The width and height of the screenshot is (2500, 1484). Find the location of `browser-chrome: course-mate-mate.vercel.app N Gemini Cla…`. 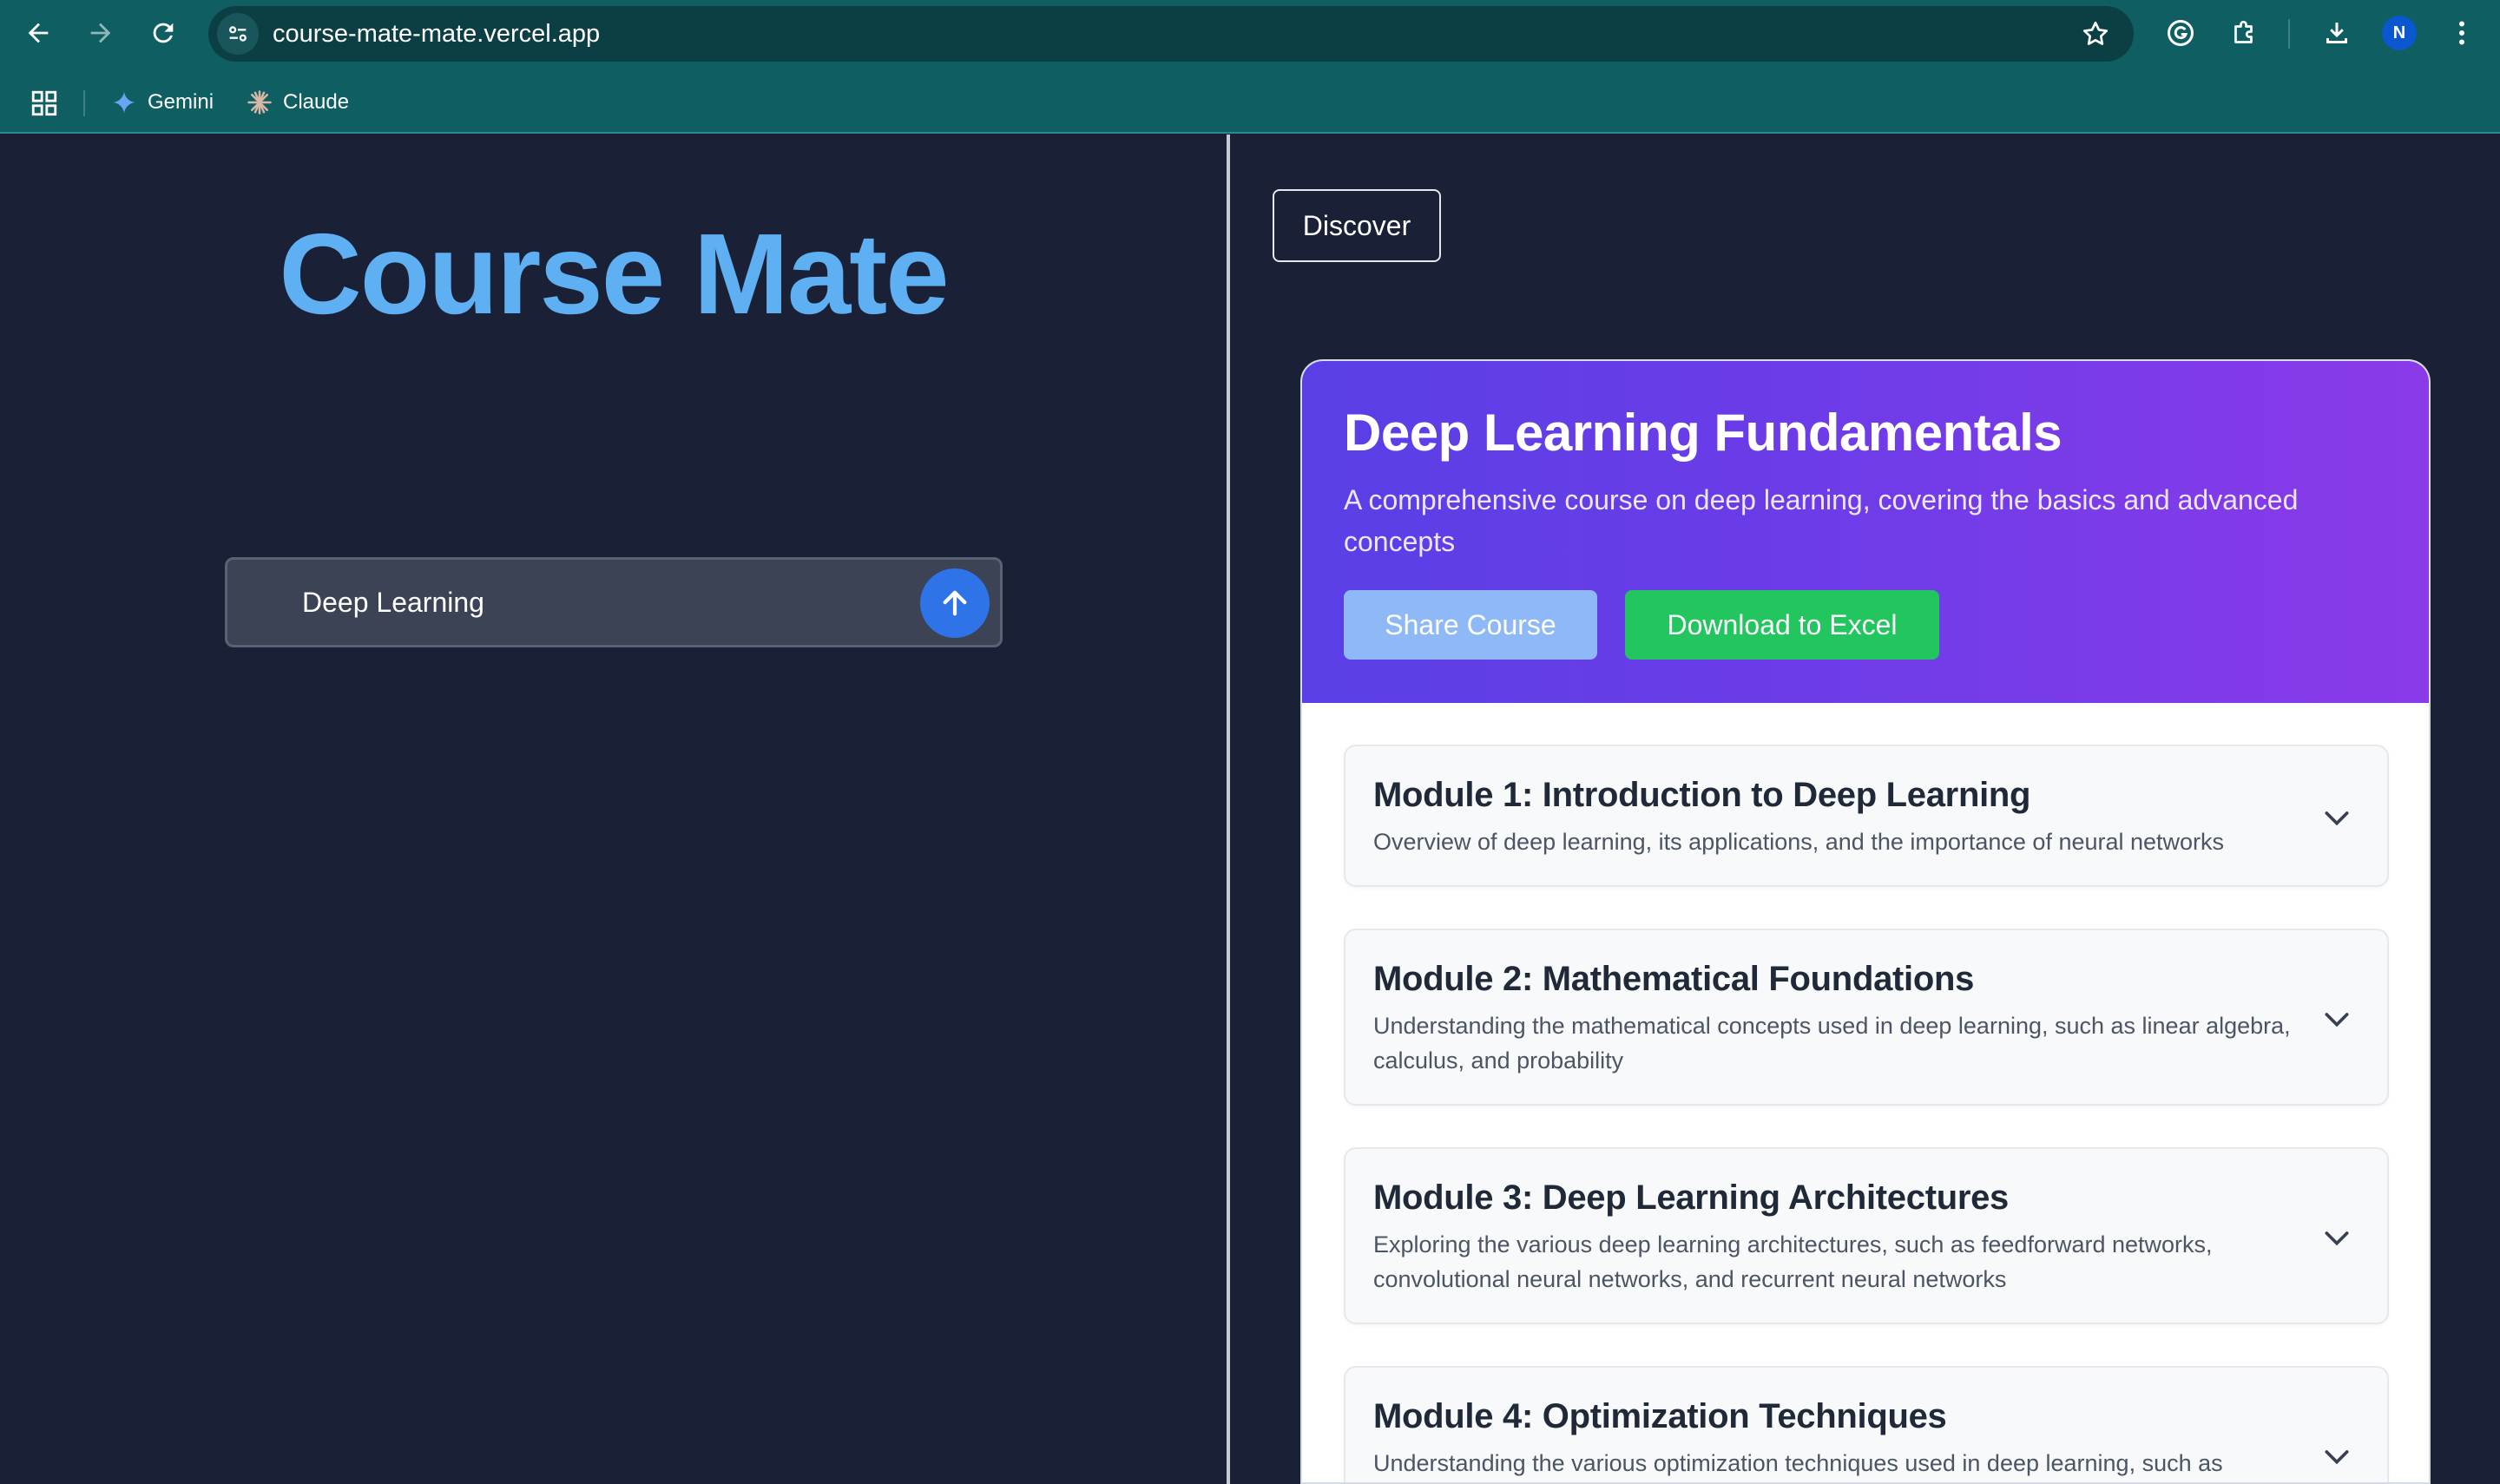

browser-chrome: course-mate-mate.vercel.app N Gemini Cla… is located at coordinates (1250, 67).